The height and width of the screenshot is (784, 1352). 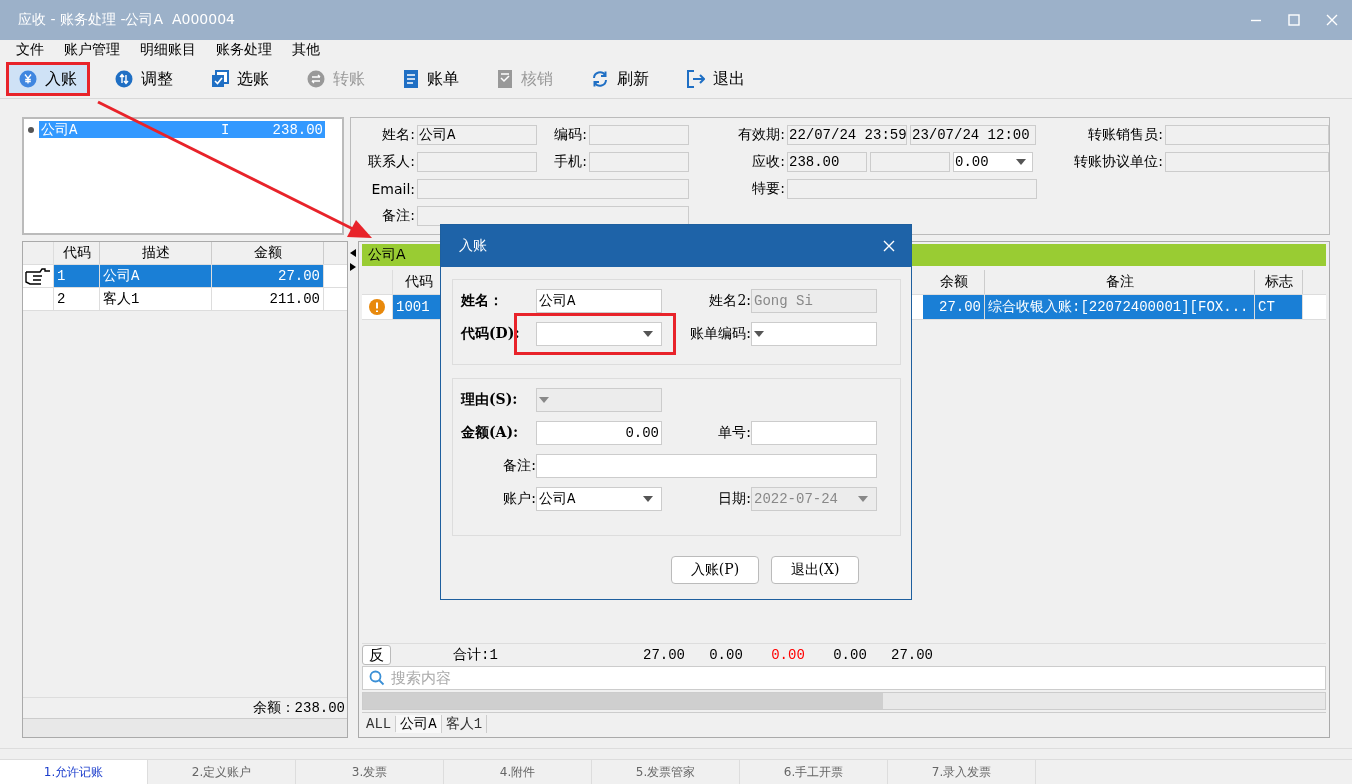 I want to click on date-field: 22/07/24 23:59, so click(x=847, y=135).